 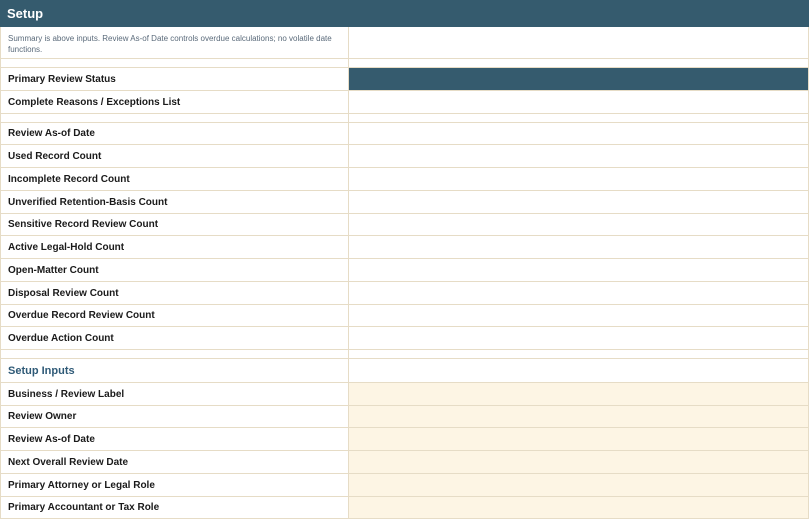 What do you see at coordinates (174, 224) in the screenshot?
I see `sensitive-count-label: Sensitive Record Review Count` at bounding box center [174, 224].